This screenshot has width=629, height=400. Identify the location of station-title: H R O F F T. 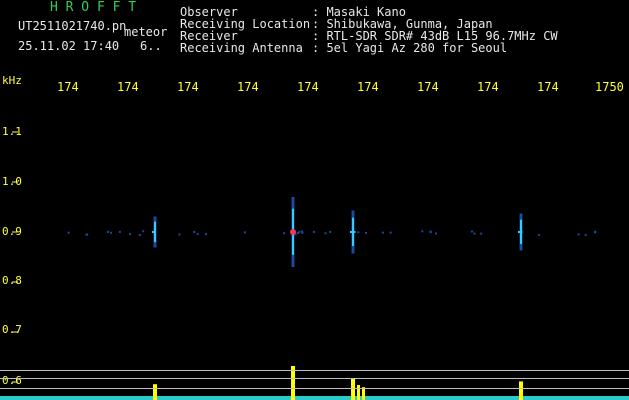
(93, 7).